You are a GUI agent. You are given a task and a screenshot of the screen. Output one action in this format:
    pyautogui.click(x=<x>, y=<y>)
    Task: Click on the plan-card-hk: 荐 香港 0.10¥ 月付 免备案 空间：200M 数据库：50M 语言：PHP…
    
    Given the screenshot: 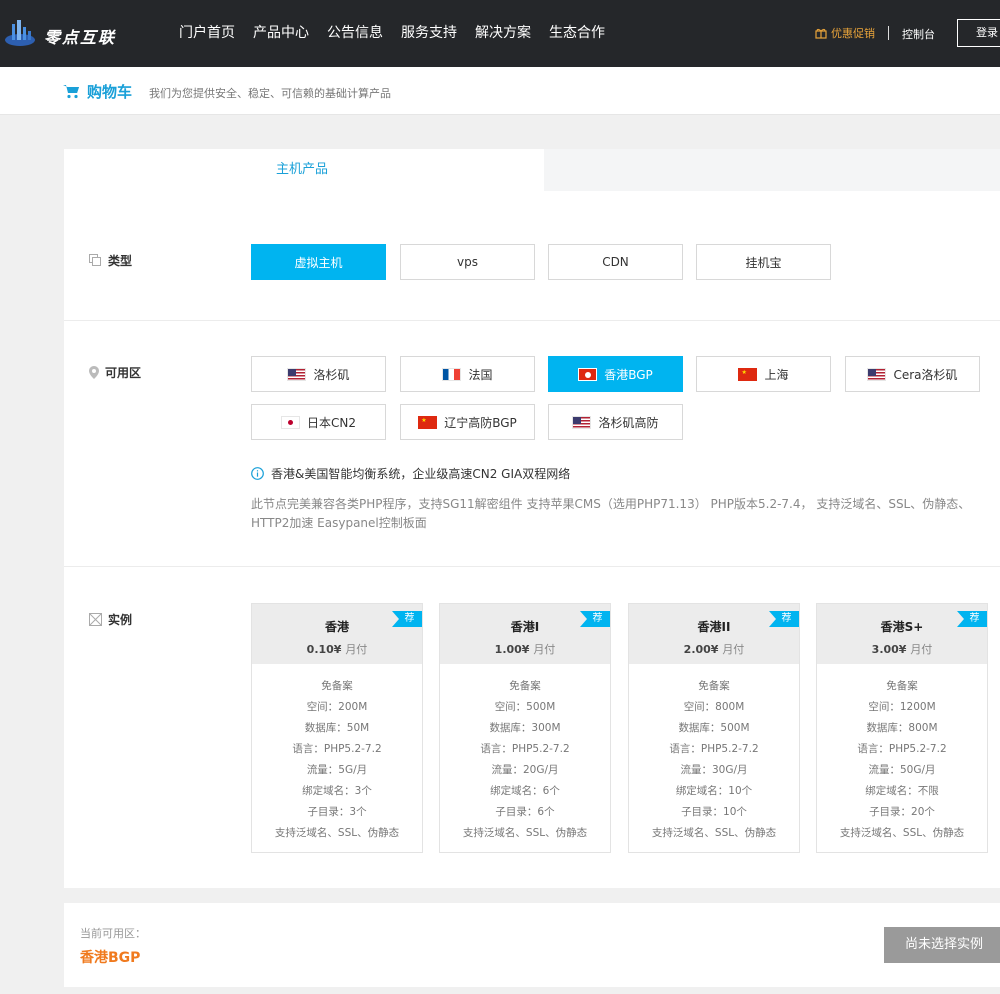 What is the action you would take?
    pyautogui.click(x=337, y=728)
    